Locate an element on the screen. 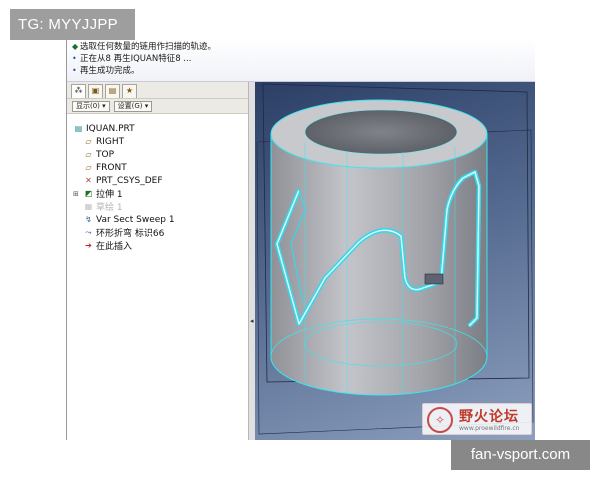 Image resolution: width=600 pixels, height=480 pixels. tree-item-label: IQUAN.PRT is located at coordinates (110, 128).